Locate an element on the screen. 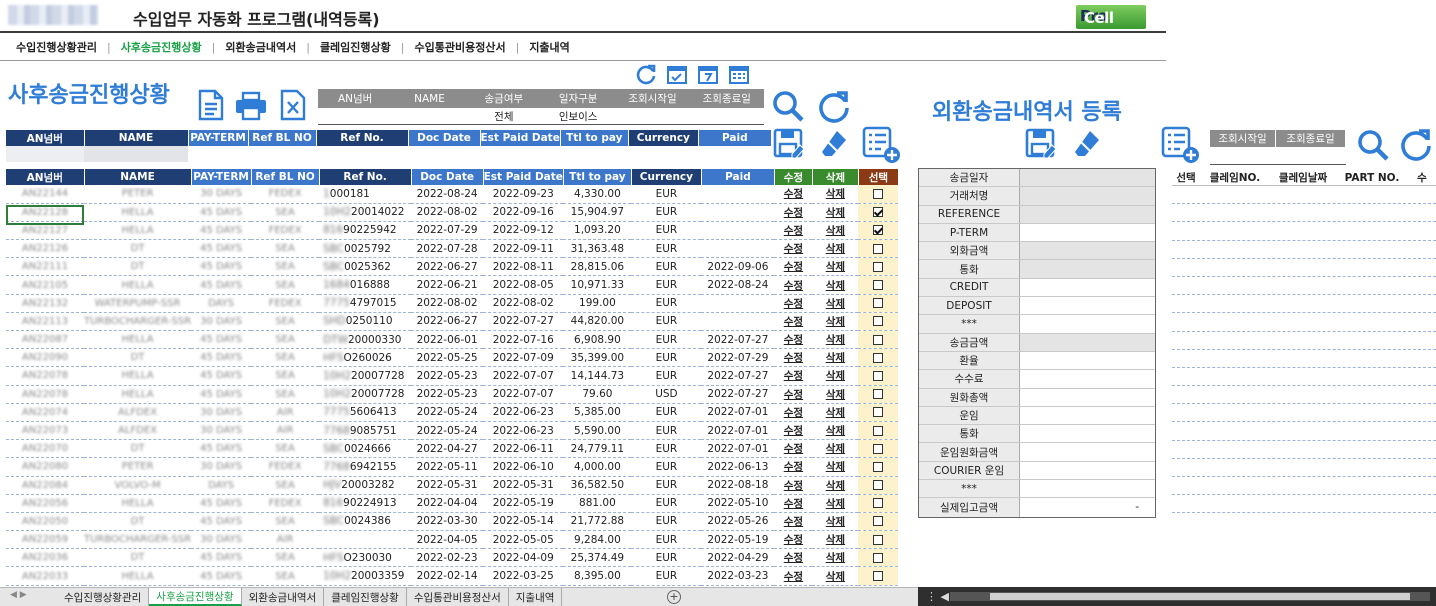 The width and height of the screenshot is (1436, 606). excel-icon is located at coordinates (293, 105).